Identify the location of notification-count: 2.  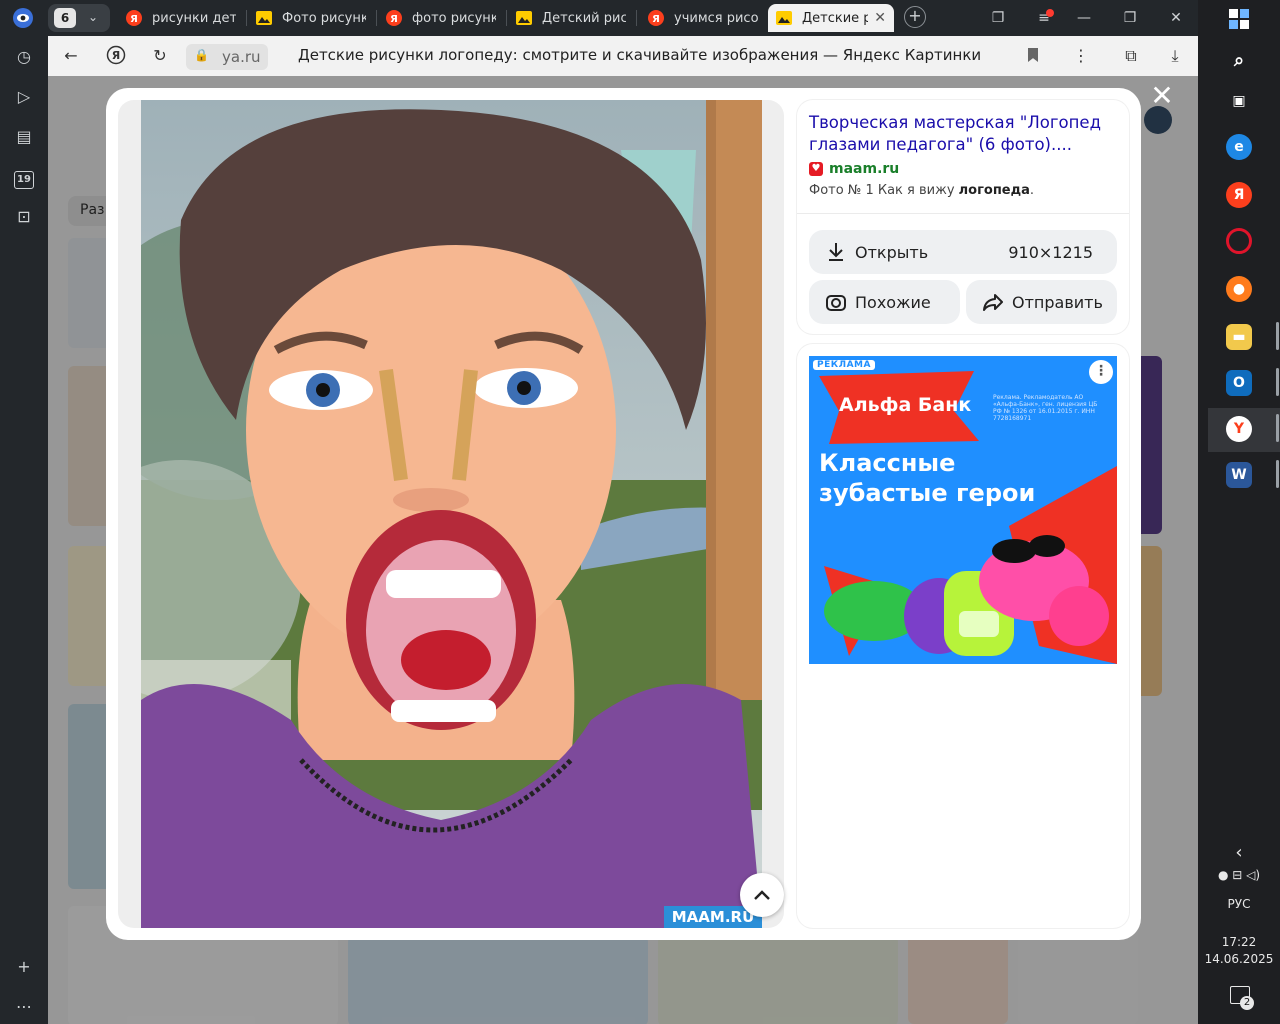
(1247, 1003).